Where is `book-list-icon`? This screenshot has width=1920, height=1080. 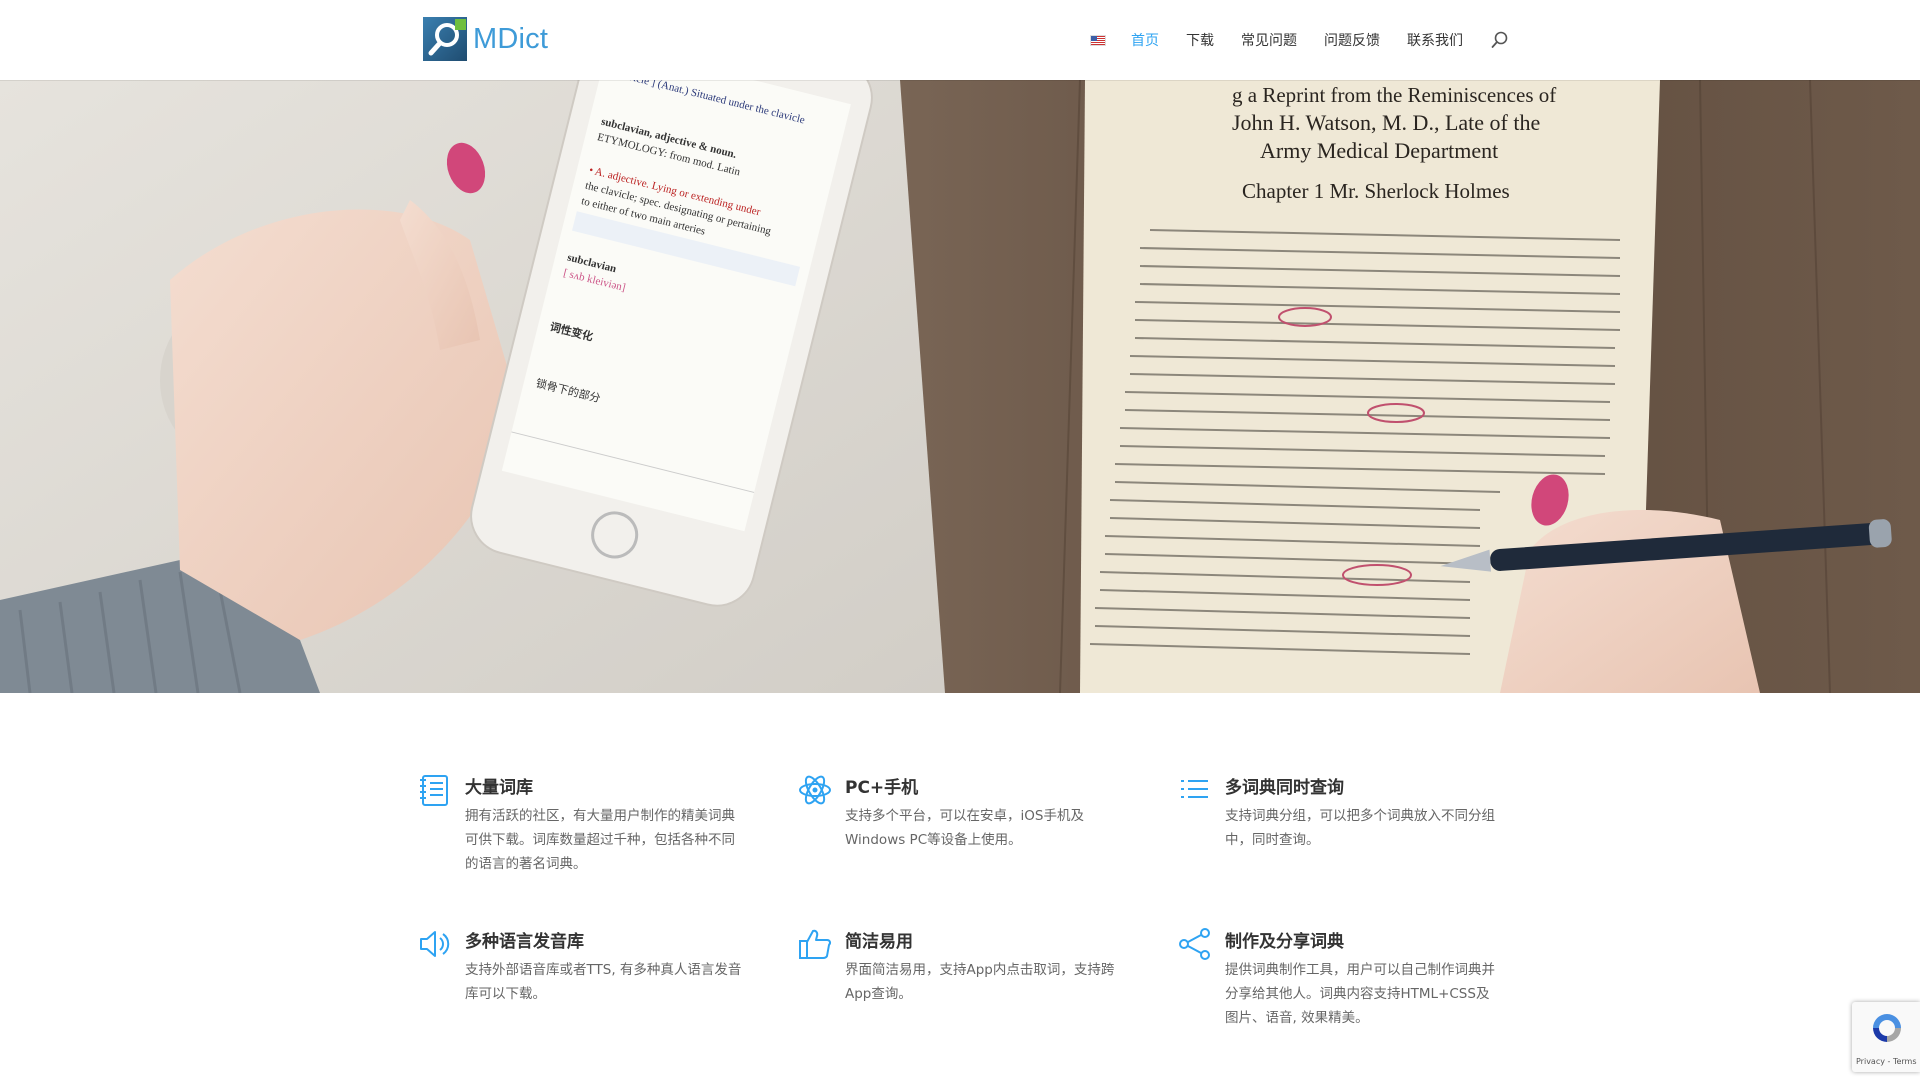 book-list-icon is located at coordinates (435, 790).